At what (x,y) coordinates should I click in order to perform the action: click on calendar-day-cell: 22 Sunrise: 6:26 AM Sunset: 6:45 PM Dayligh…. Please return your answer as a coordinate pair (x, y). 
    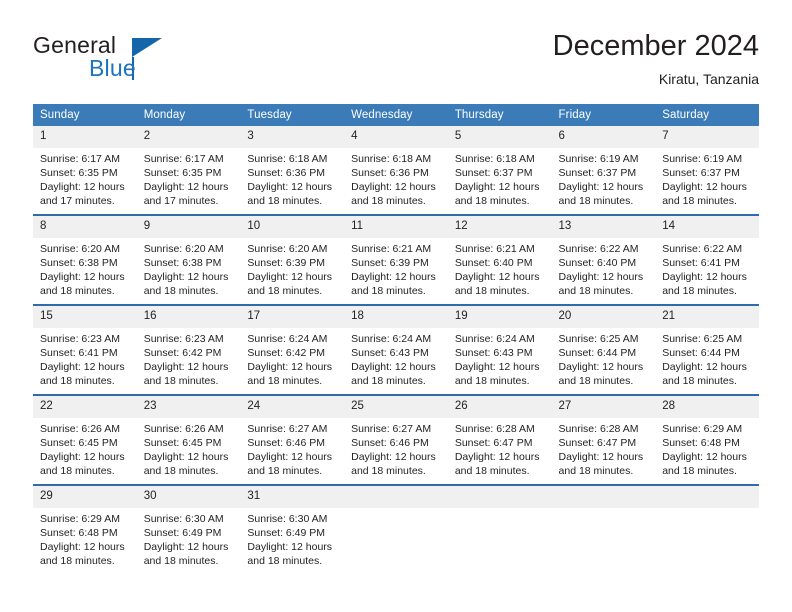
    Looking at the image, I should click on (85, 439).